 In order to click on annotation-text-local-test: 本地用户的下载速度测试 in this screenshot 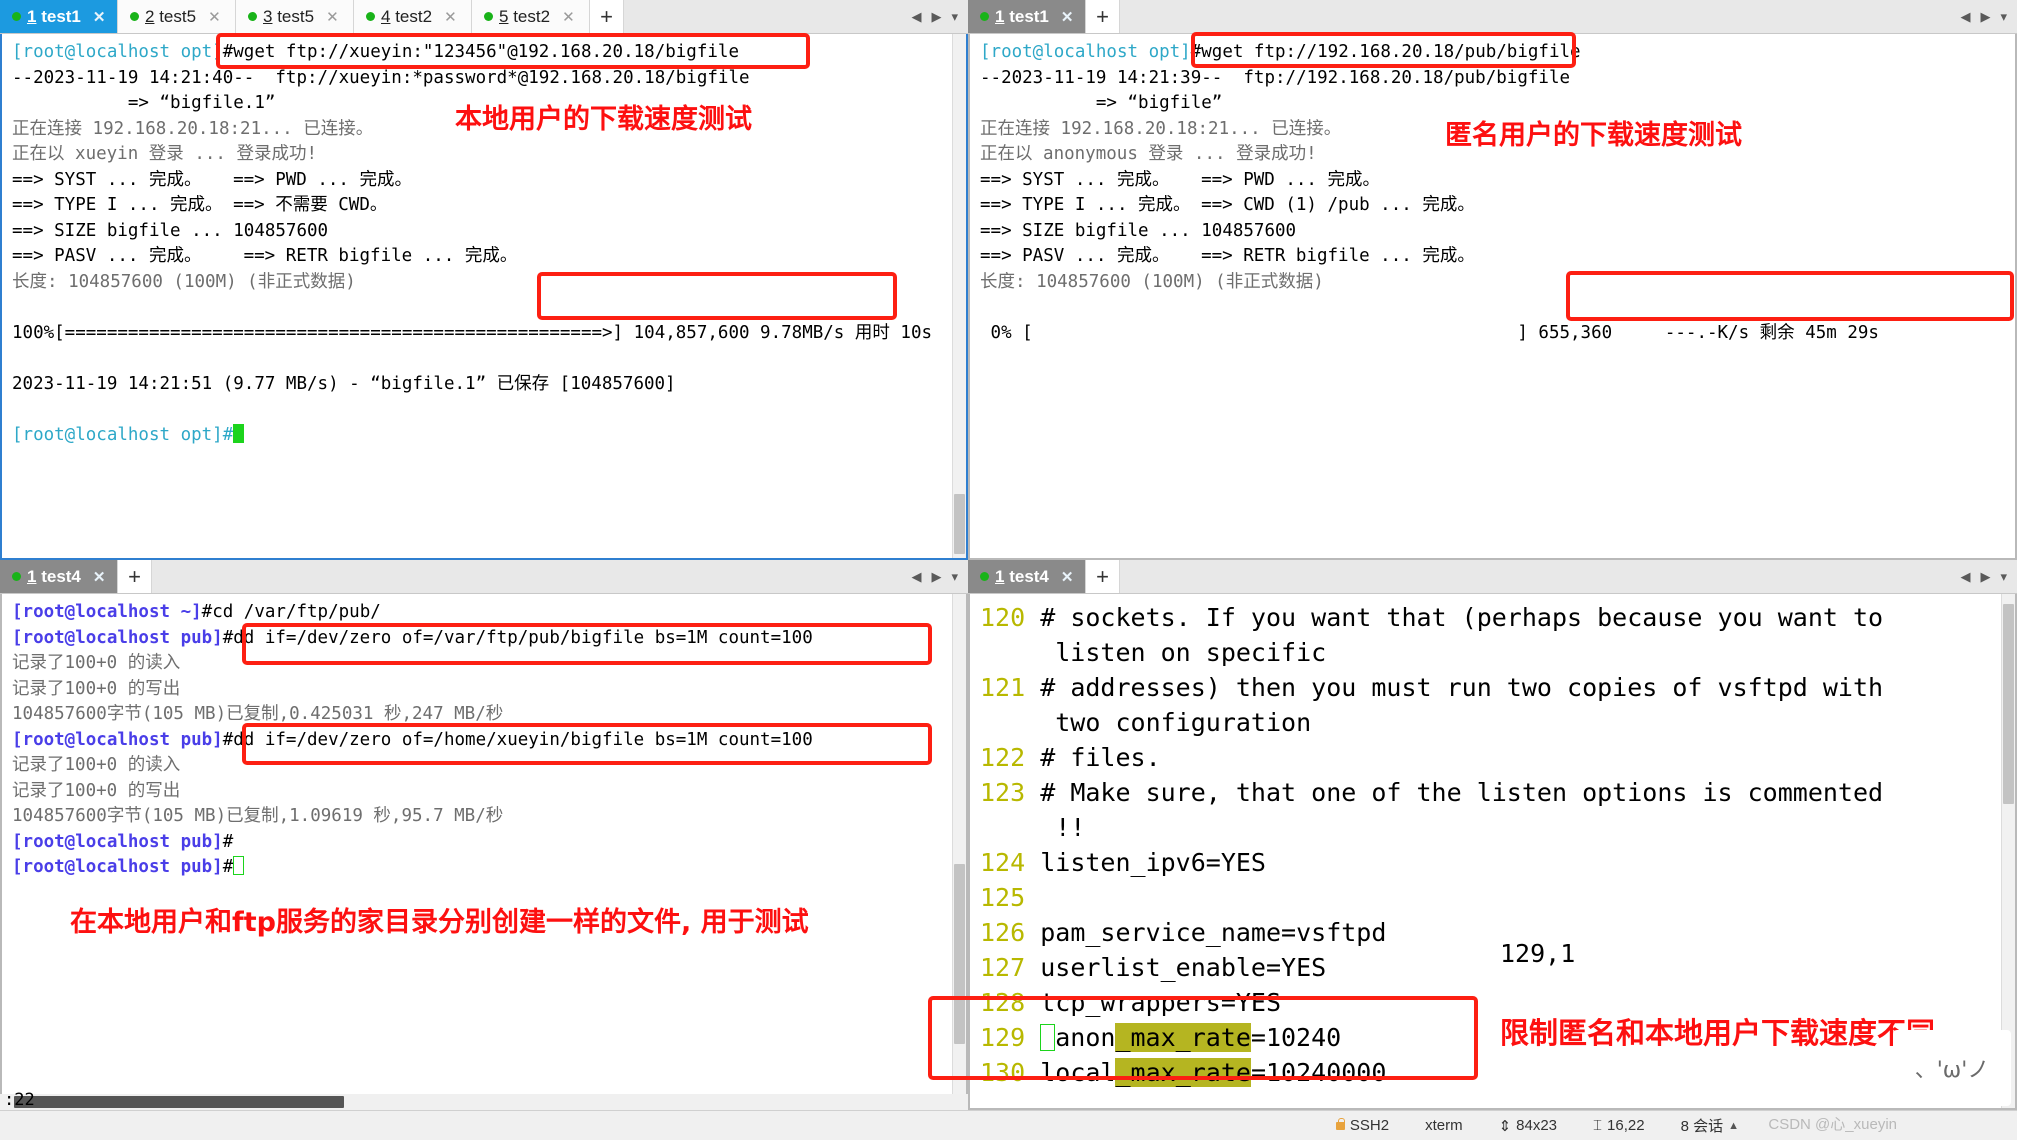, I will do `click(603, 119)`.